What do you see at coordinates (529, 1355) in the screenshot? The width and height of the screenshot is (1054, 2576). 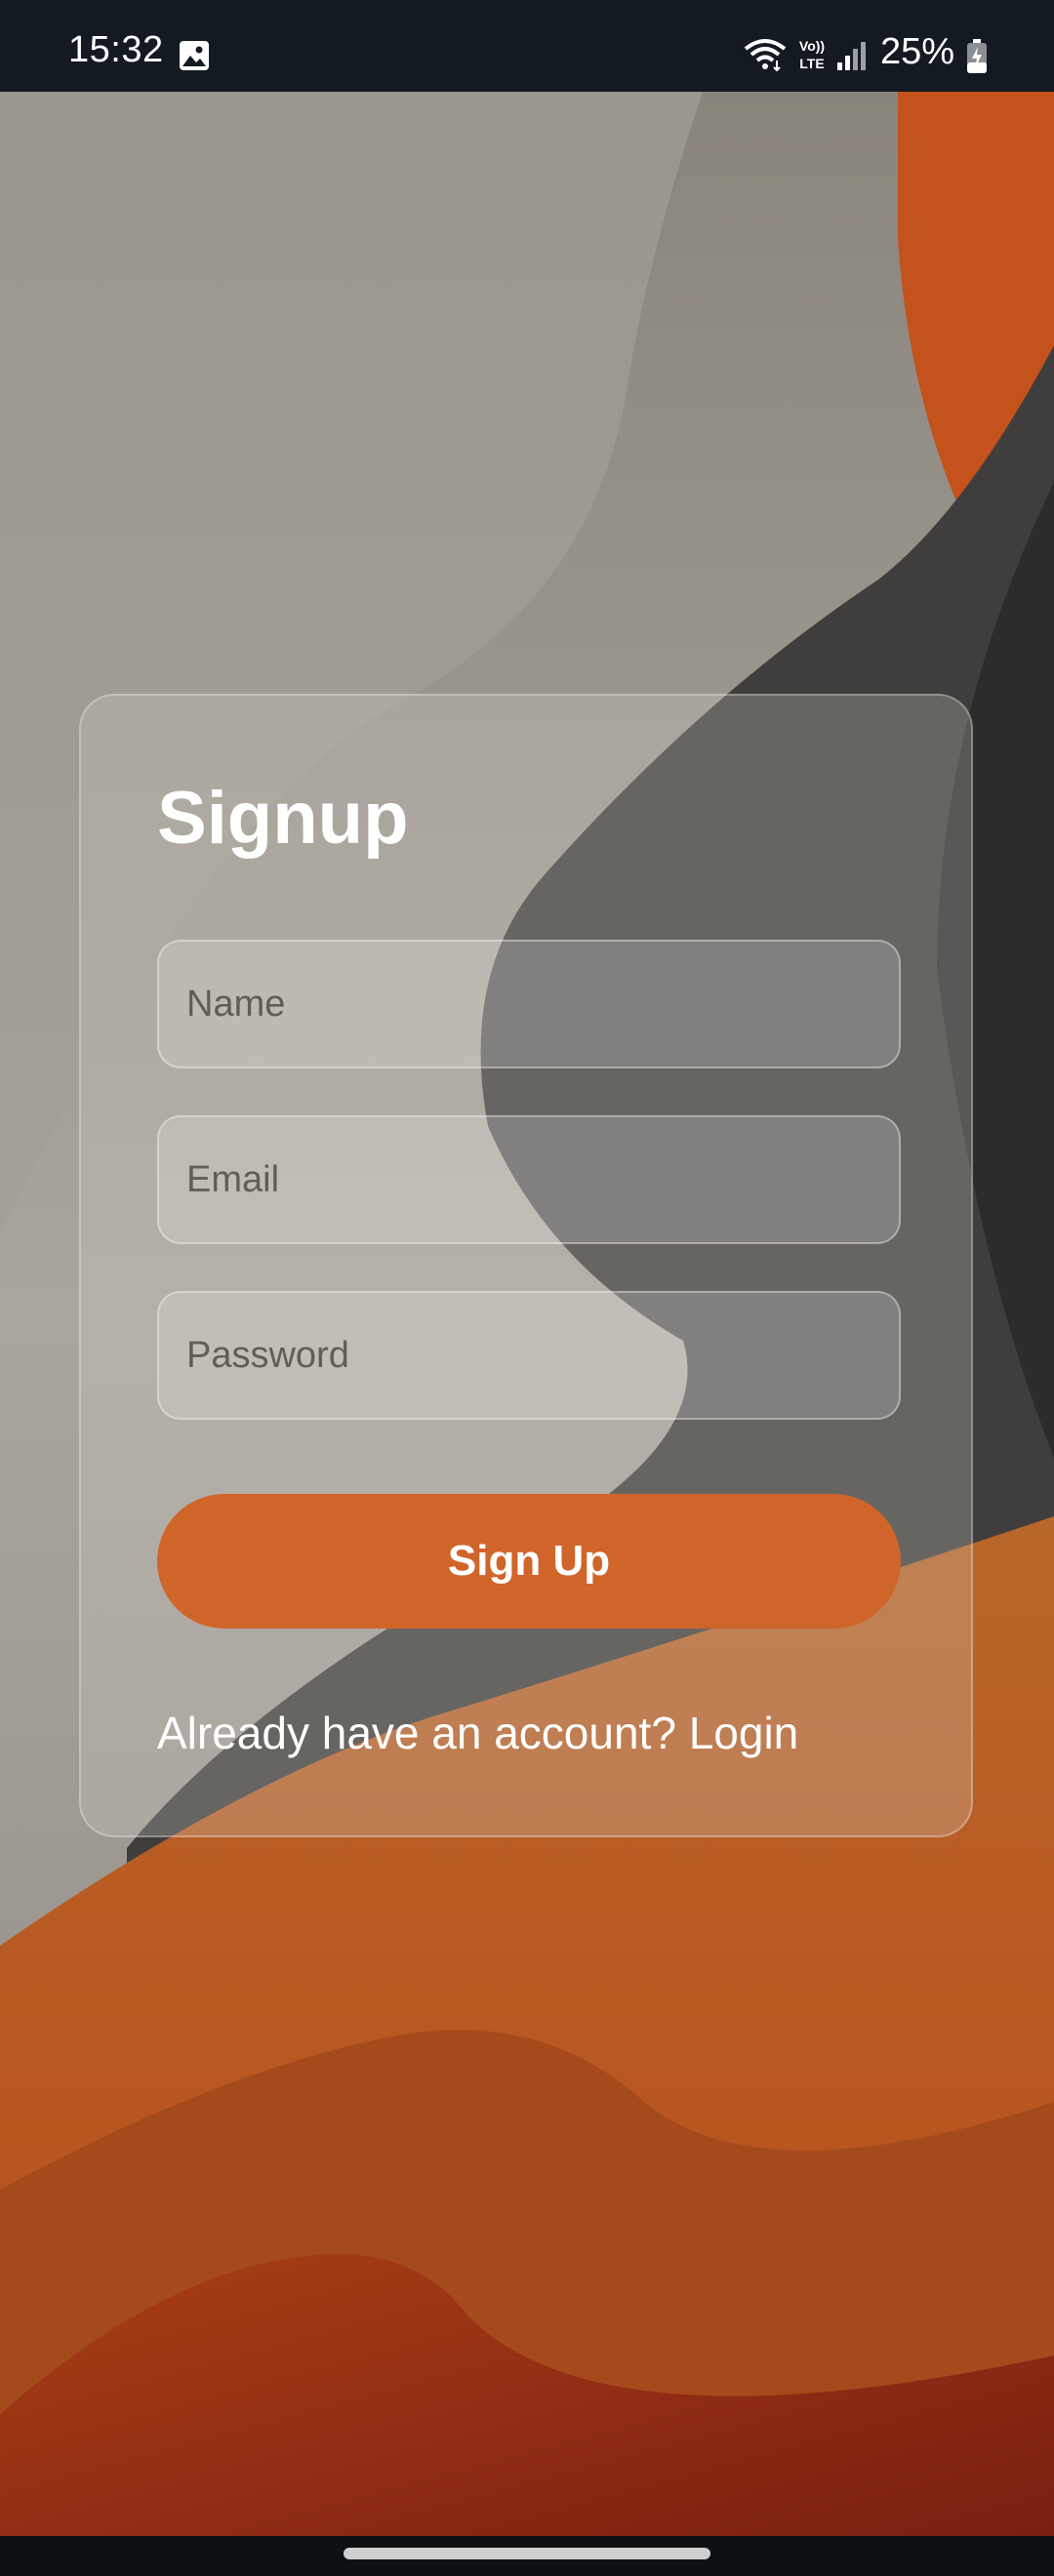 I see `password-input` at bounding box center [529, 1355].